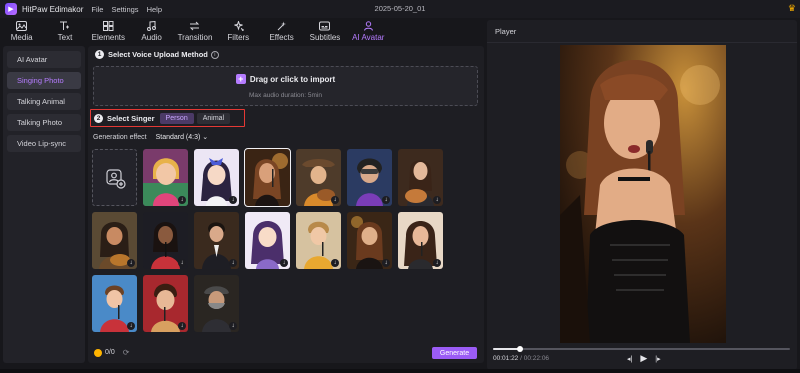  I want to click on progress-fill, so click(506, 349).